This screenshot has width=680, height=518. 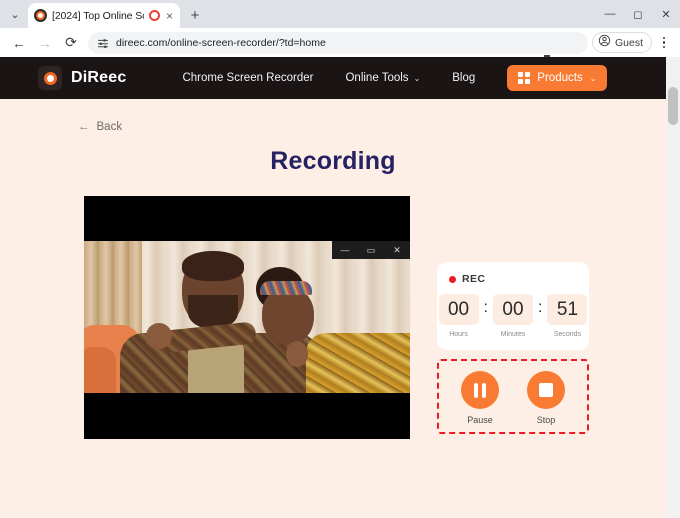 I want to click on preview-scene, so click(x=247, y=317).